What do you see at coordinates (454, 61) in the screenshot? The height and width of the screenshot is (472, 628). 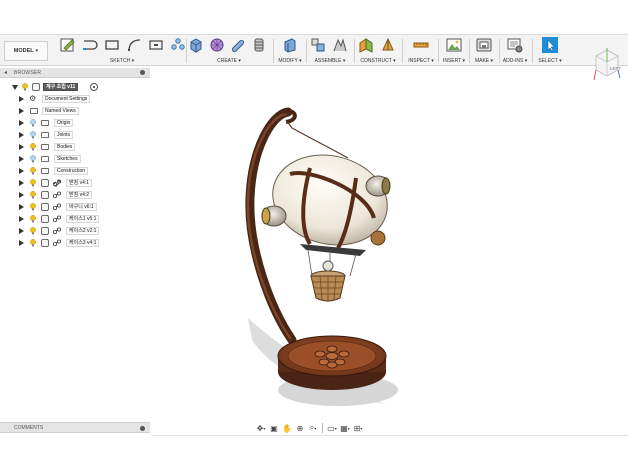 I see `insert-group-label: INSERT ▾` at bounding box center [454, 61].